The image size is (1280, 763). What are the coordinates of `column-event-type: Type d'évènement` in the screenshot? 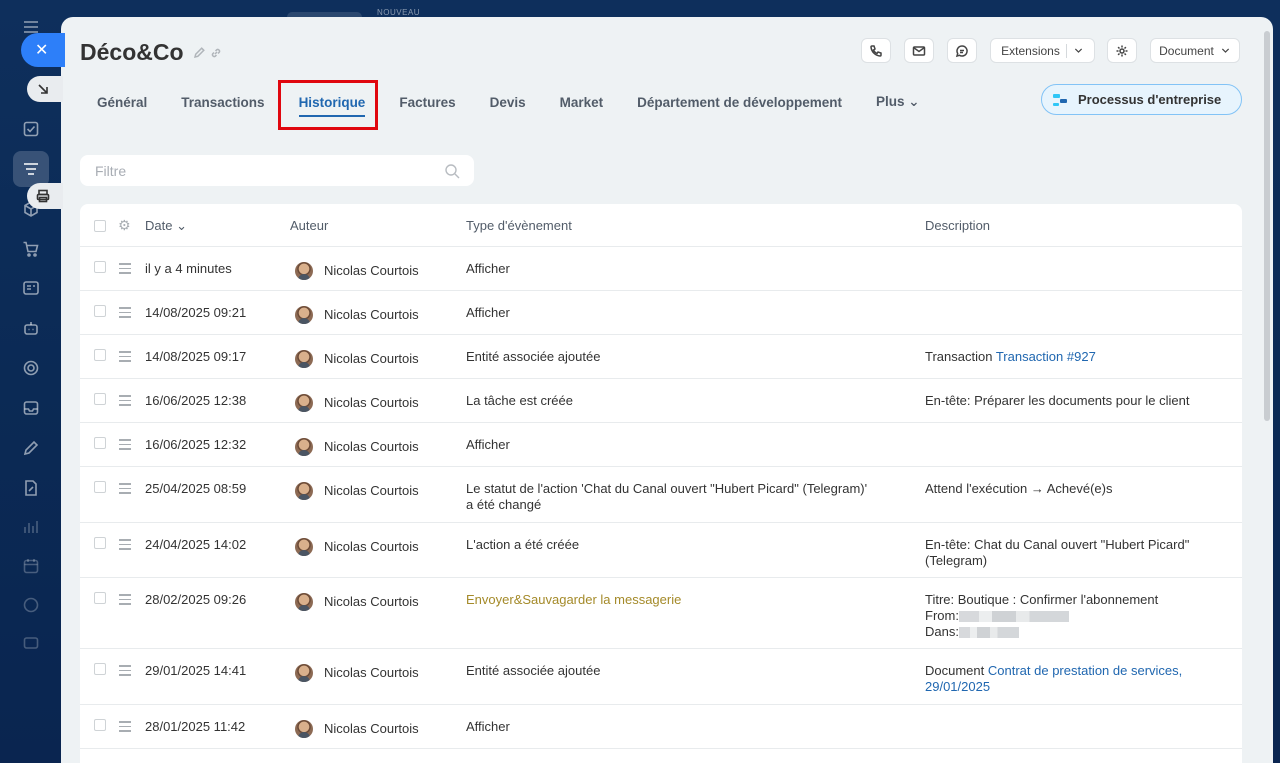 It's located at (519, 226).